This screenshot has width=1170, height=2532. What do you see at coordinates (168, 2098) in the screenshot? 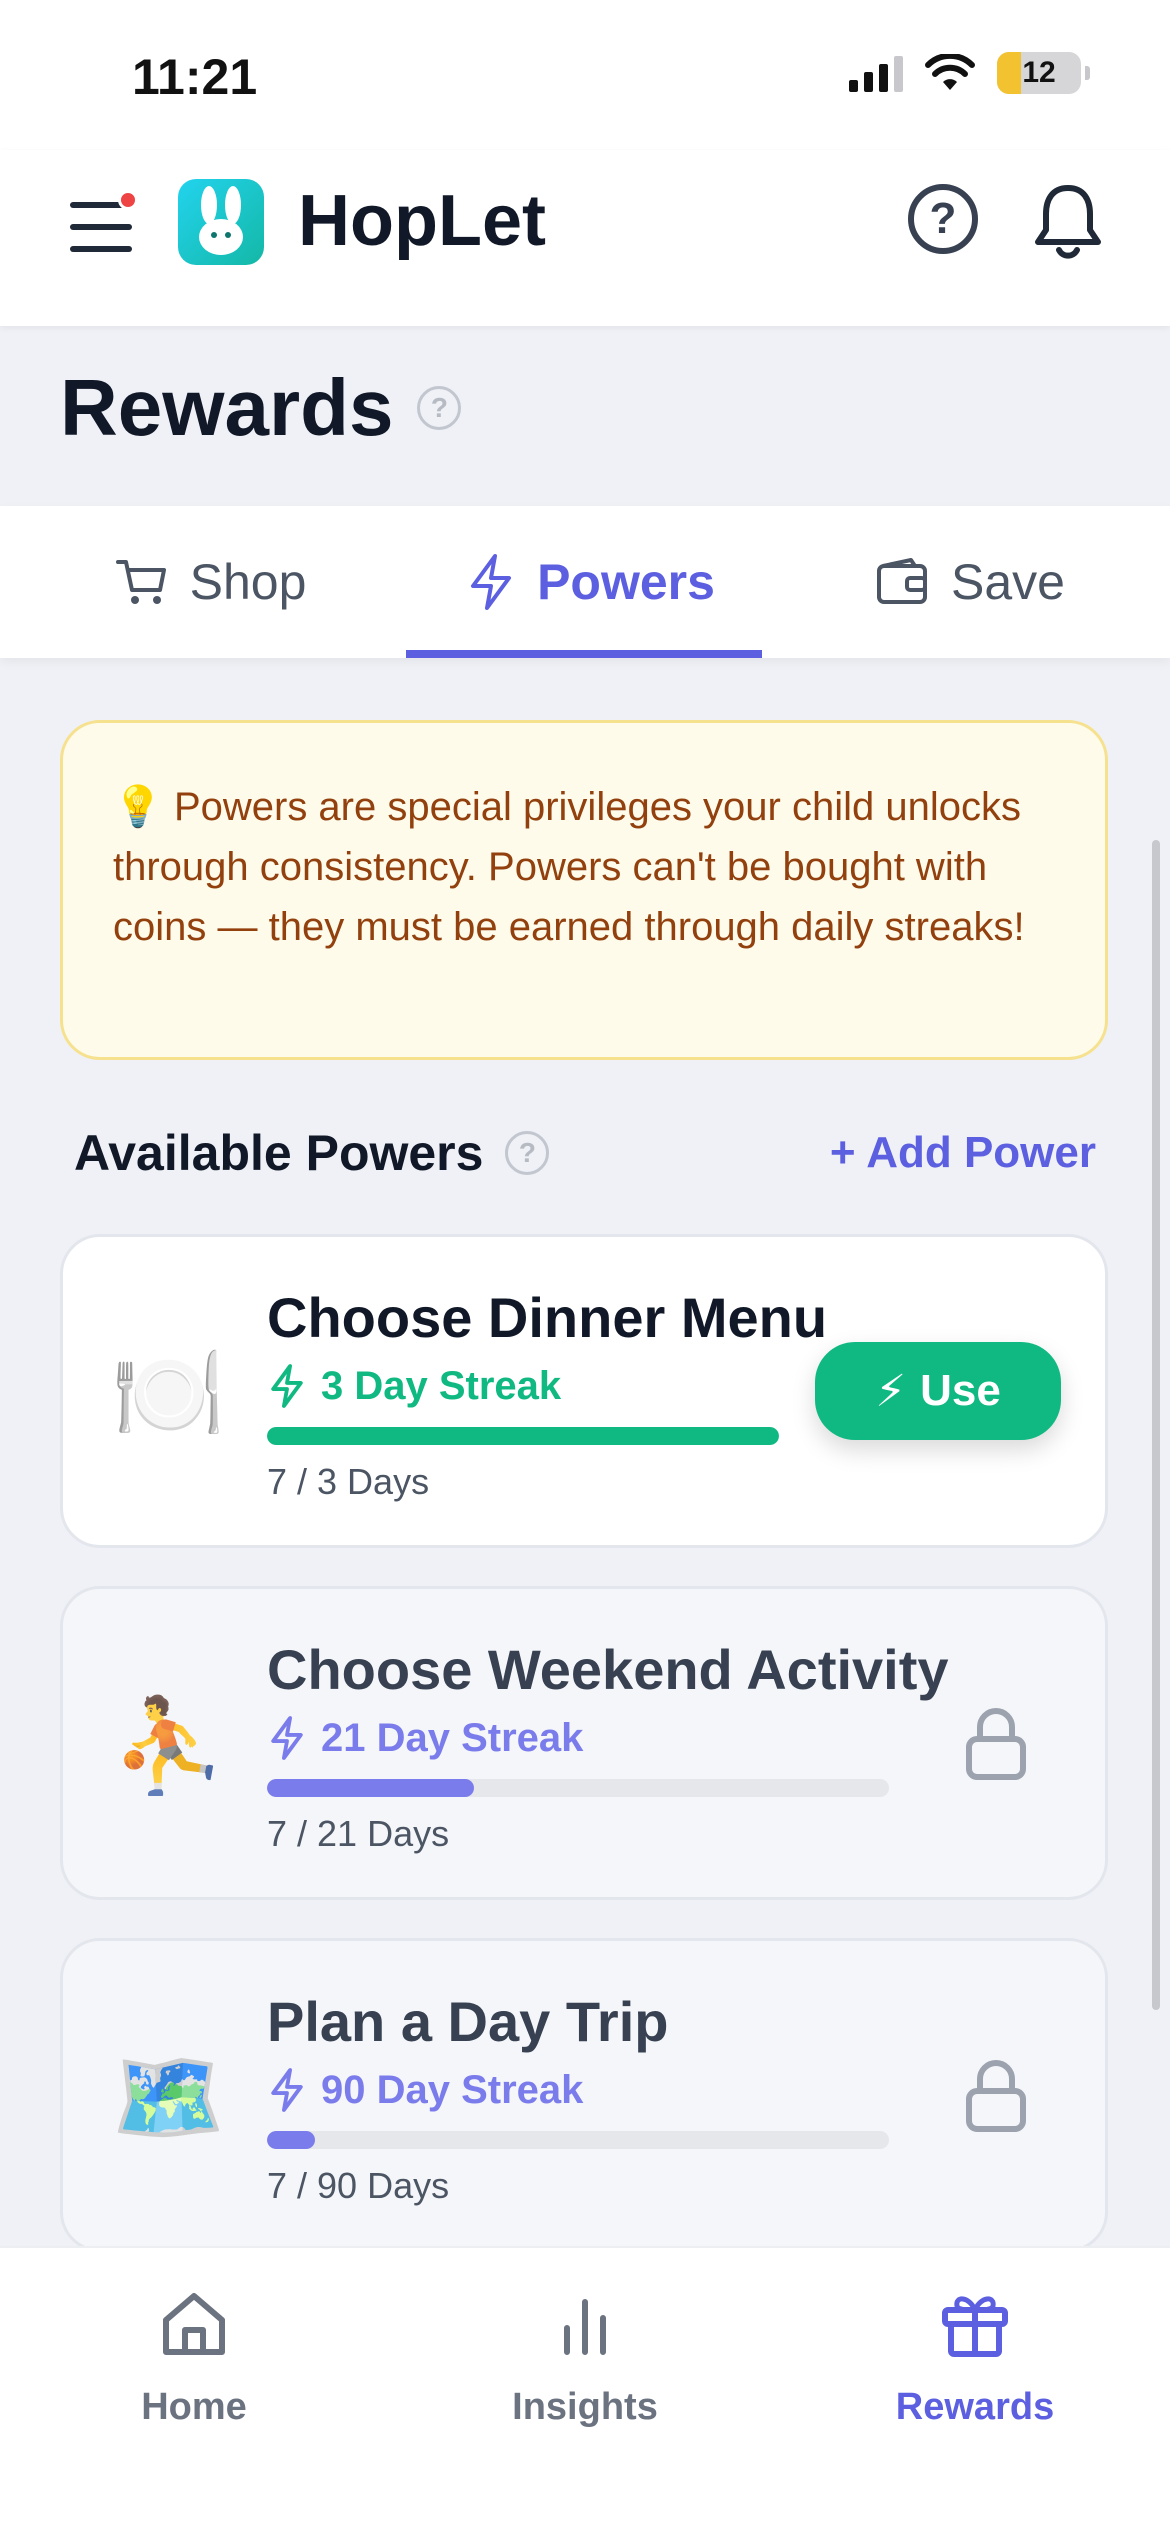
I see `world-map-icon: 🗺️` at bounding box center [168, 2098].